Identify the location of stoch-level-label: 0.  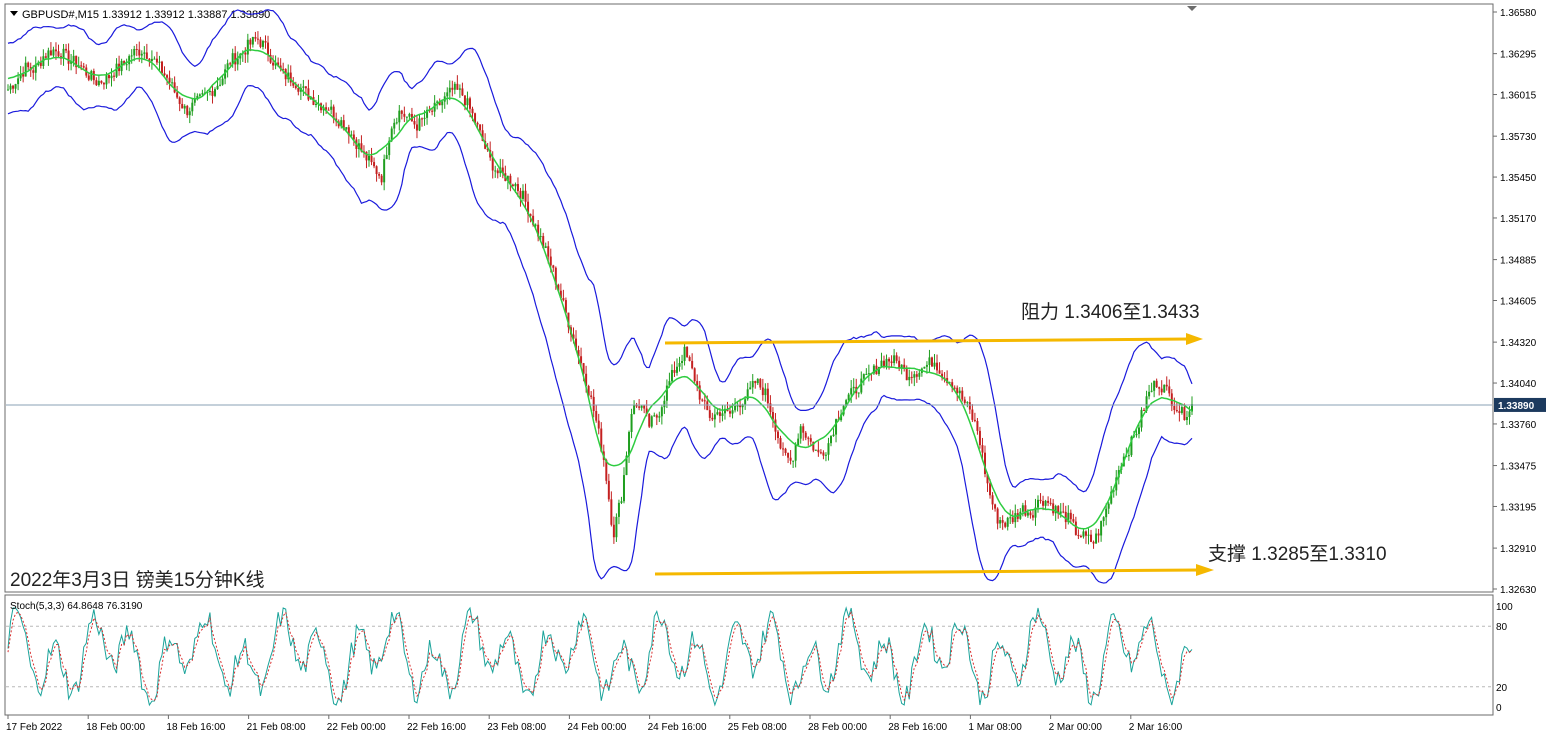
(1499, 708).